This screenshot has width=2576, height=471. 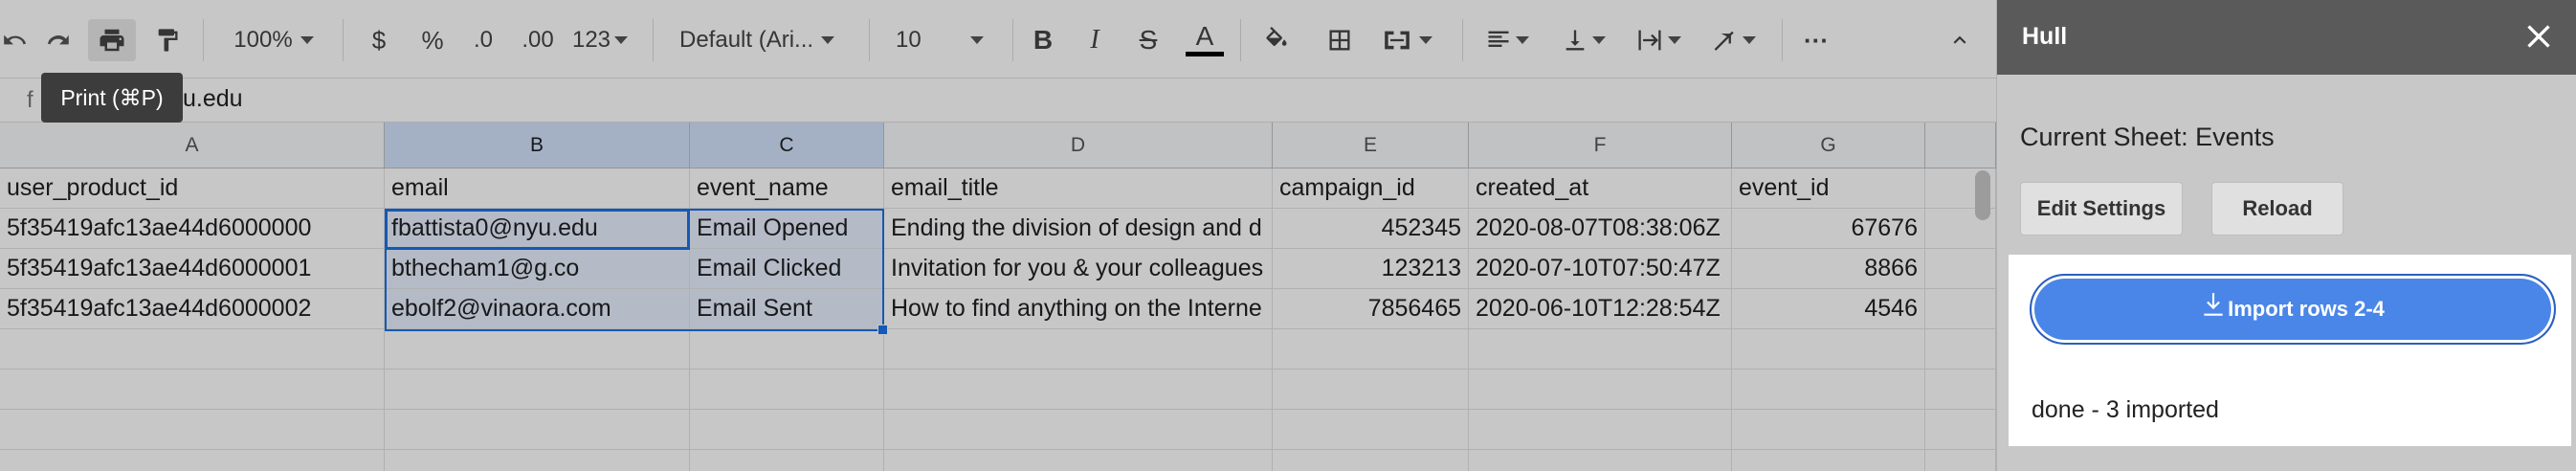 What do you see at coordinates (1600, 145) in the screenshot?
I see `column-header-f: F` at bounding box center [1600, 145].